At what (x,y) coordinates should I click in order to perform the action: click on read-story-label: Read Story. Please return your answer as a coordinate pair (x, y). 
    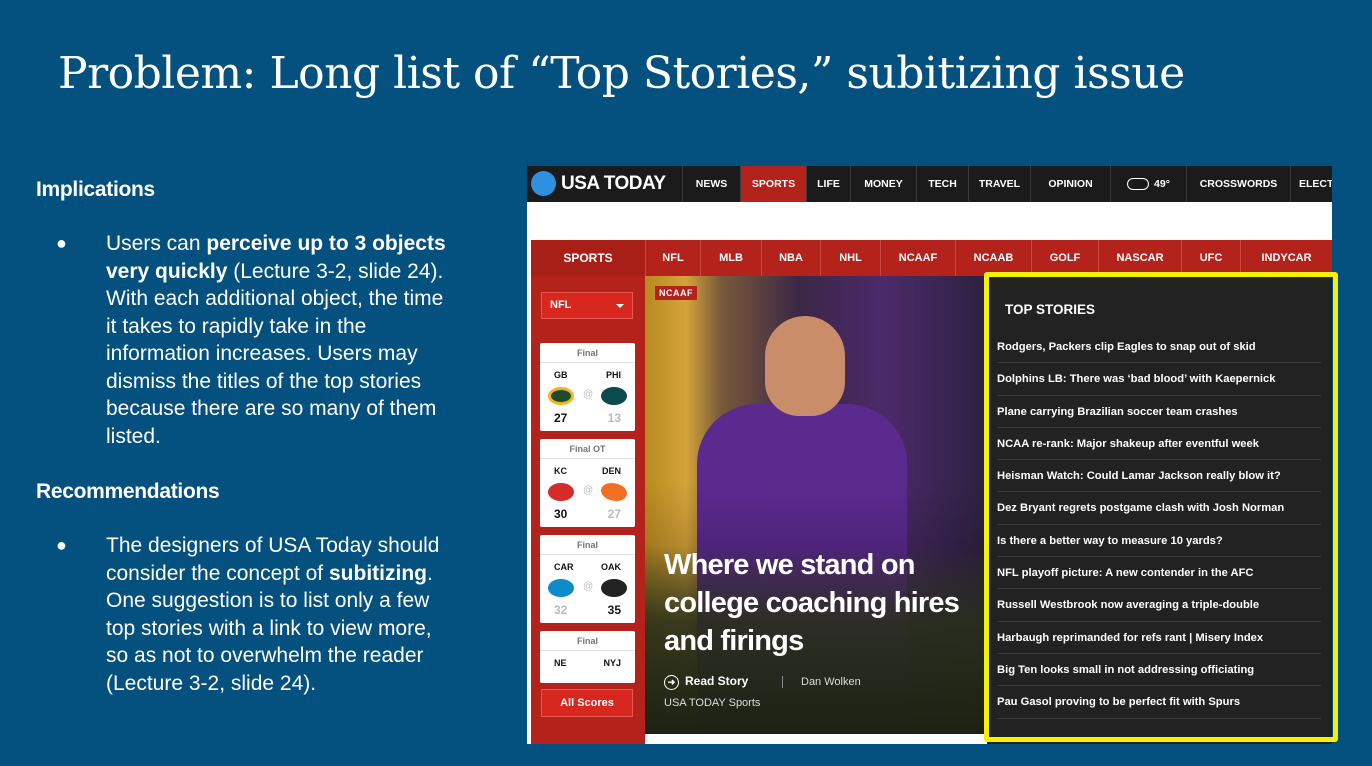
    Looking at the image, I should click on (717, 681).